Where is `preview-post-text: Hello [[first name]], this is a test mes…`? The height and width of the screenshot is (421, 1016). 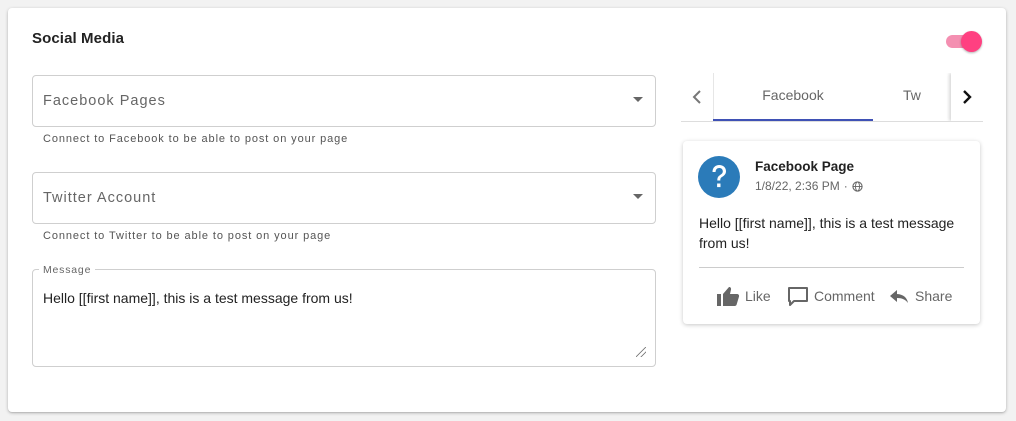
preview-post-text: Hello [[first name]], this is a test mes… is located at coordinates (827, 233).